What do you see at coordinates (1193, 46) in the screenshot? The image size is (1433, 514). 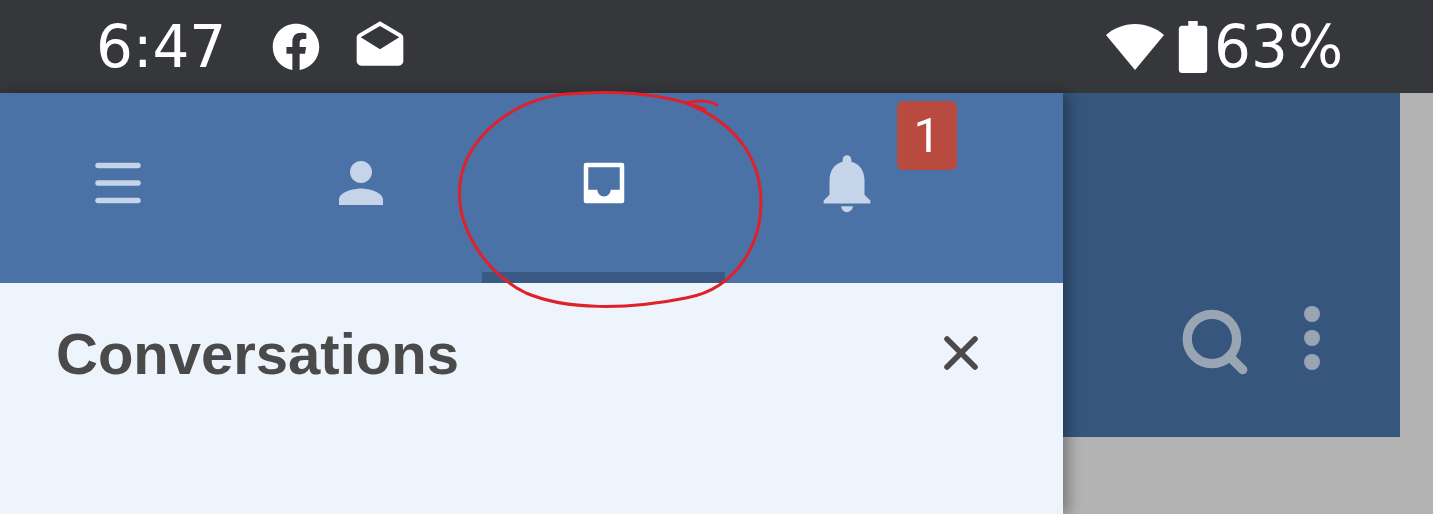 I see `battery-icon` at bounding box center [1193, 46].